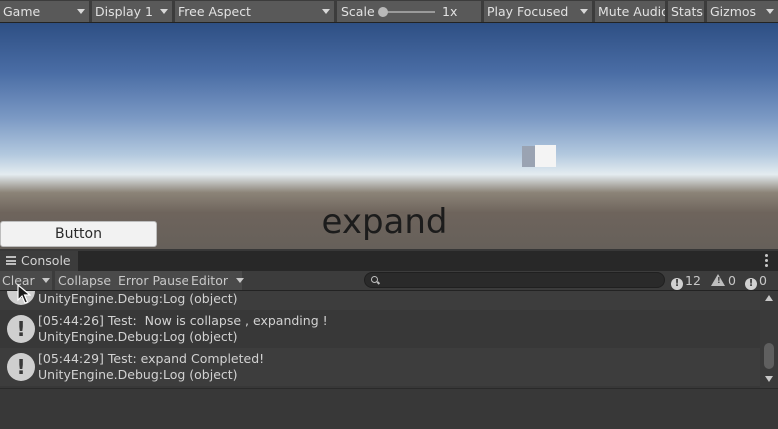 Image resolution: width=778 pixels, height=429 pixels. I want to click on error-pause-toggle: Error Pause, so click(152, 280).